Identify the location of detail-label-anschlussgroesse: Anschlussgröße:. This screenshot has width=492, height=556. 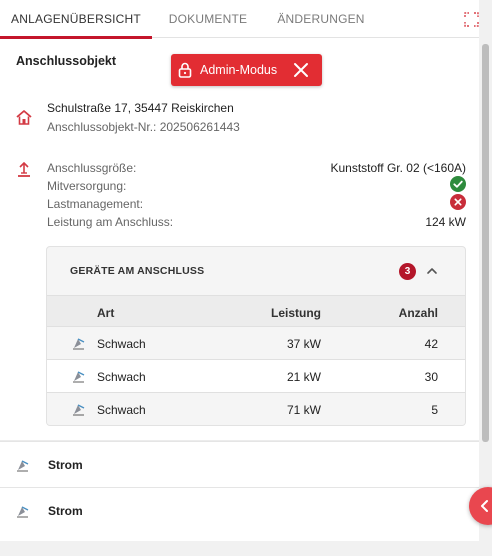
(92, 168).